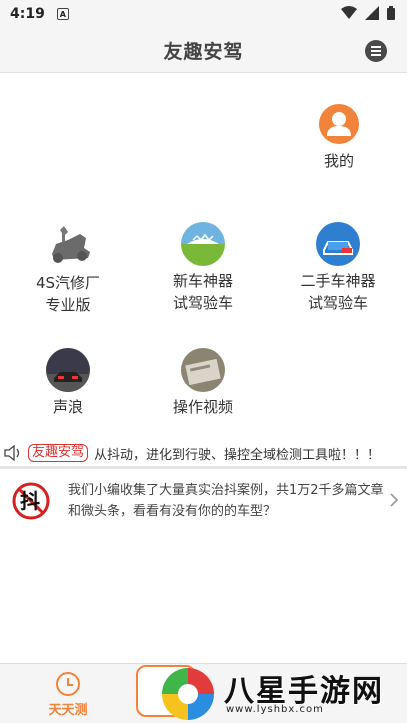  Describe the element at coordinates (68, 246) in the screenshot. I see `car-repair-icon` at that location.